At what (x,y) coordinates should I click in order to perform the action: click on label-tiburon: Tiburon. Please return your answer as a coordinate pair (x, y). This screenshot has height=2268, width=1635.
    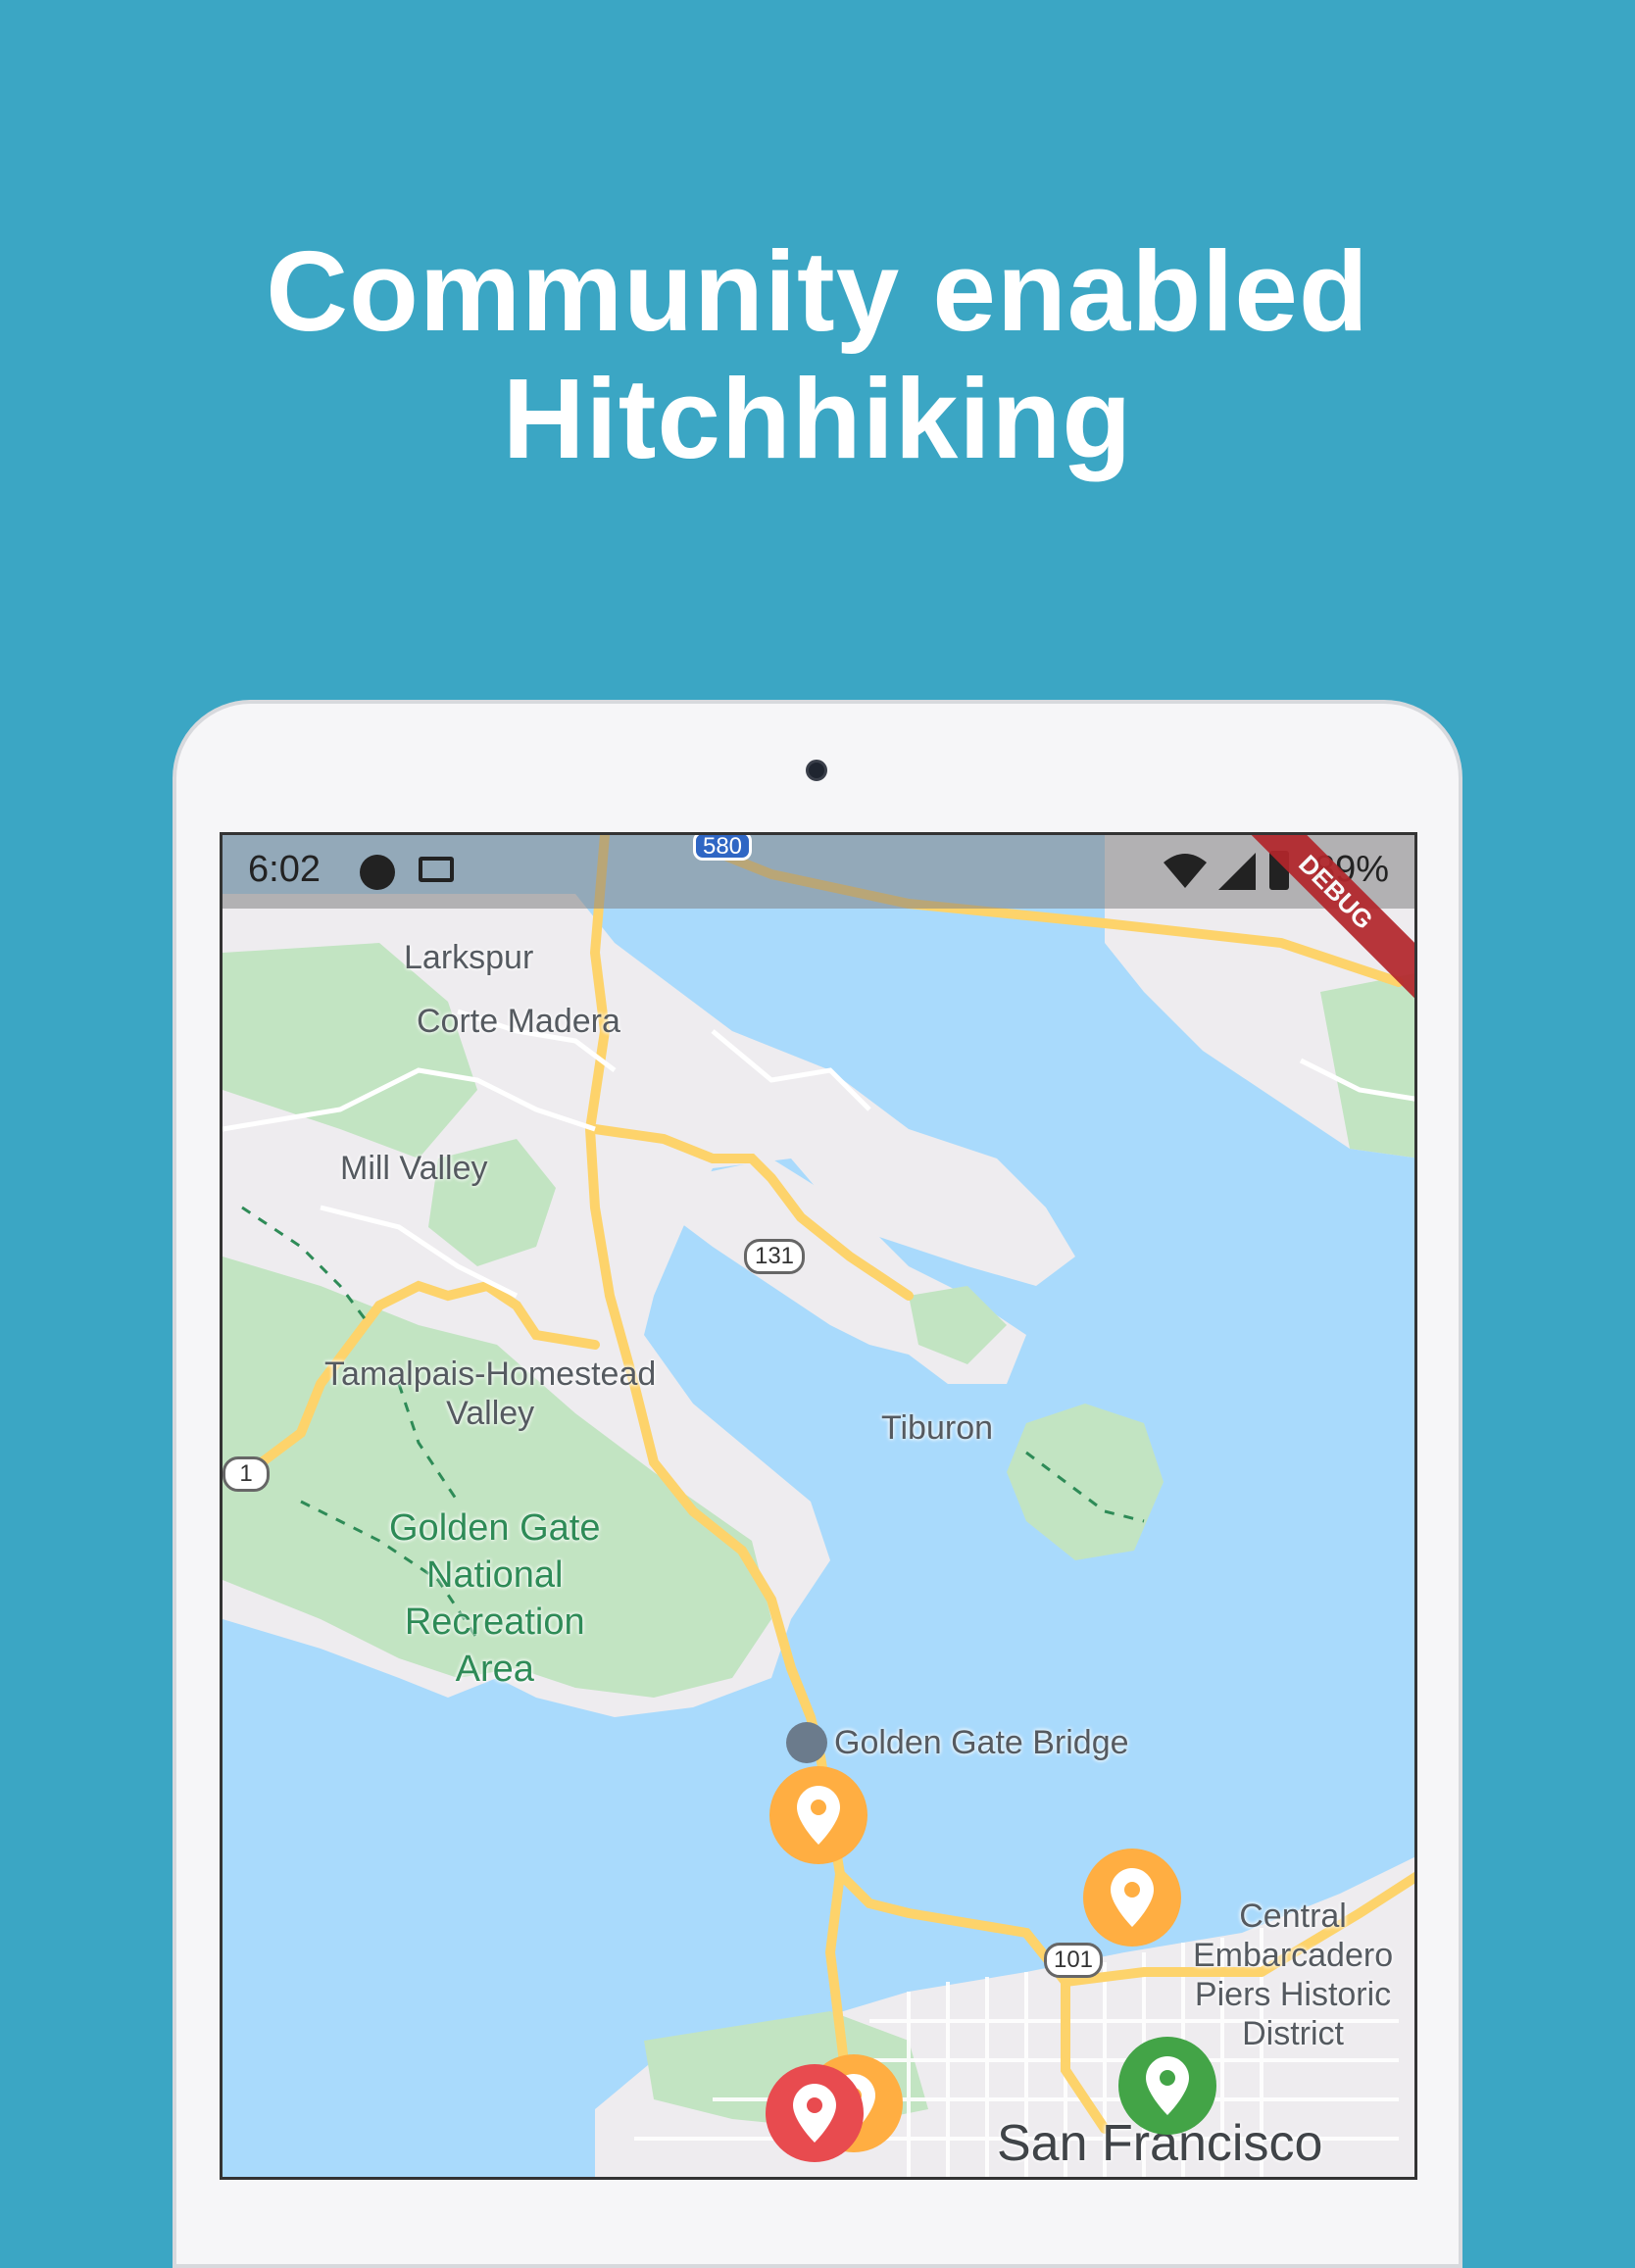
    Looking at the image, I should click on (937, 1428).